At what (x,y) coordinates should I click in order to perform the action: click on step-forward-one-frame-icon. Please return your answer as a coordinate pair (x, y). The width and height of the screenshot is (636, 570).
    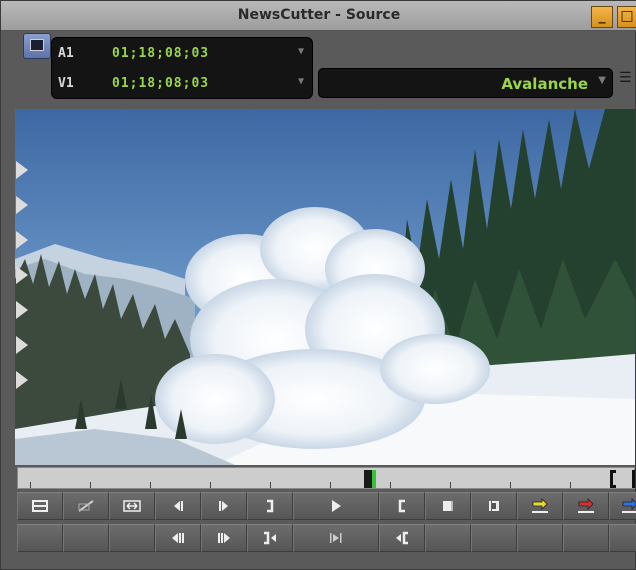
    Looking at the image, I should click on (223, 506).